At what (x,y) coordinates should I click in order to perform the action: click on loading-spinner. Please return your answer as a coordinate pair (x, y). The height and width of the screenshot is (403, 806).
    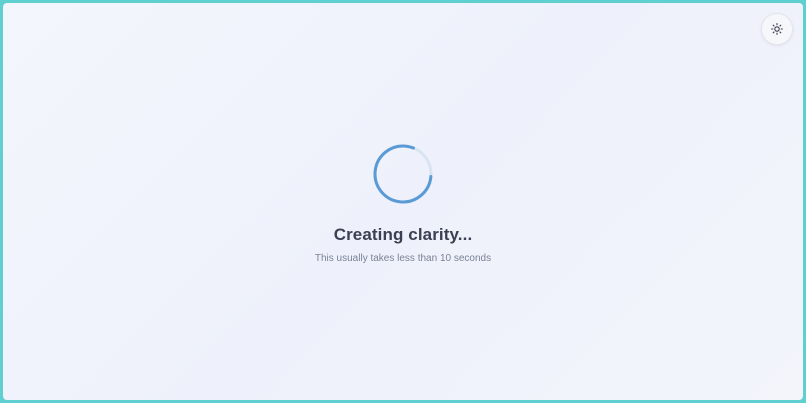
    Looking at the image, I should click on (403, 174).